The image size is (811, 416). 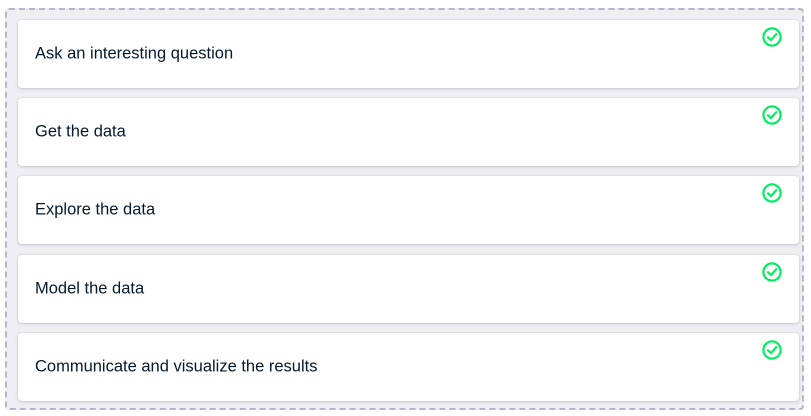 What do you see at coordinates (134, 53) in the screenshot?
I see `ordering-item-label: Ask an interesting question` at bounding box center [134, 53].